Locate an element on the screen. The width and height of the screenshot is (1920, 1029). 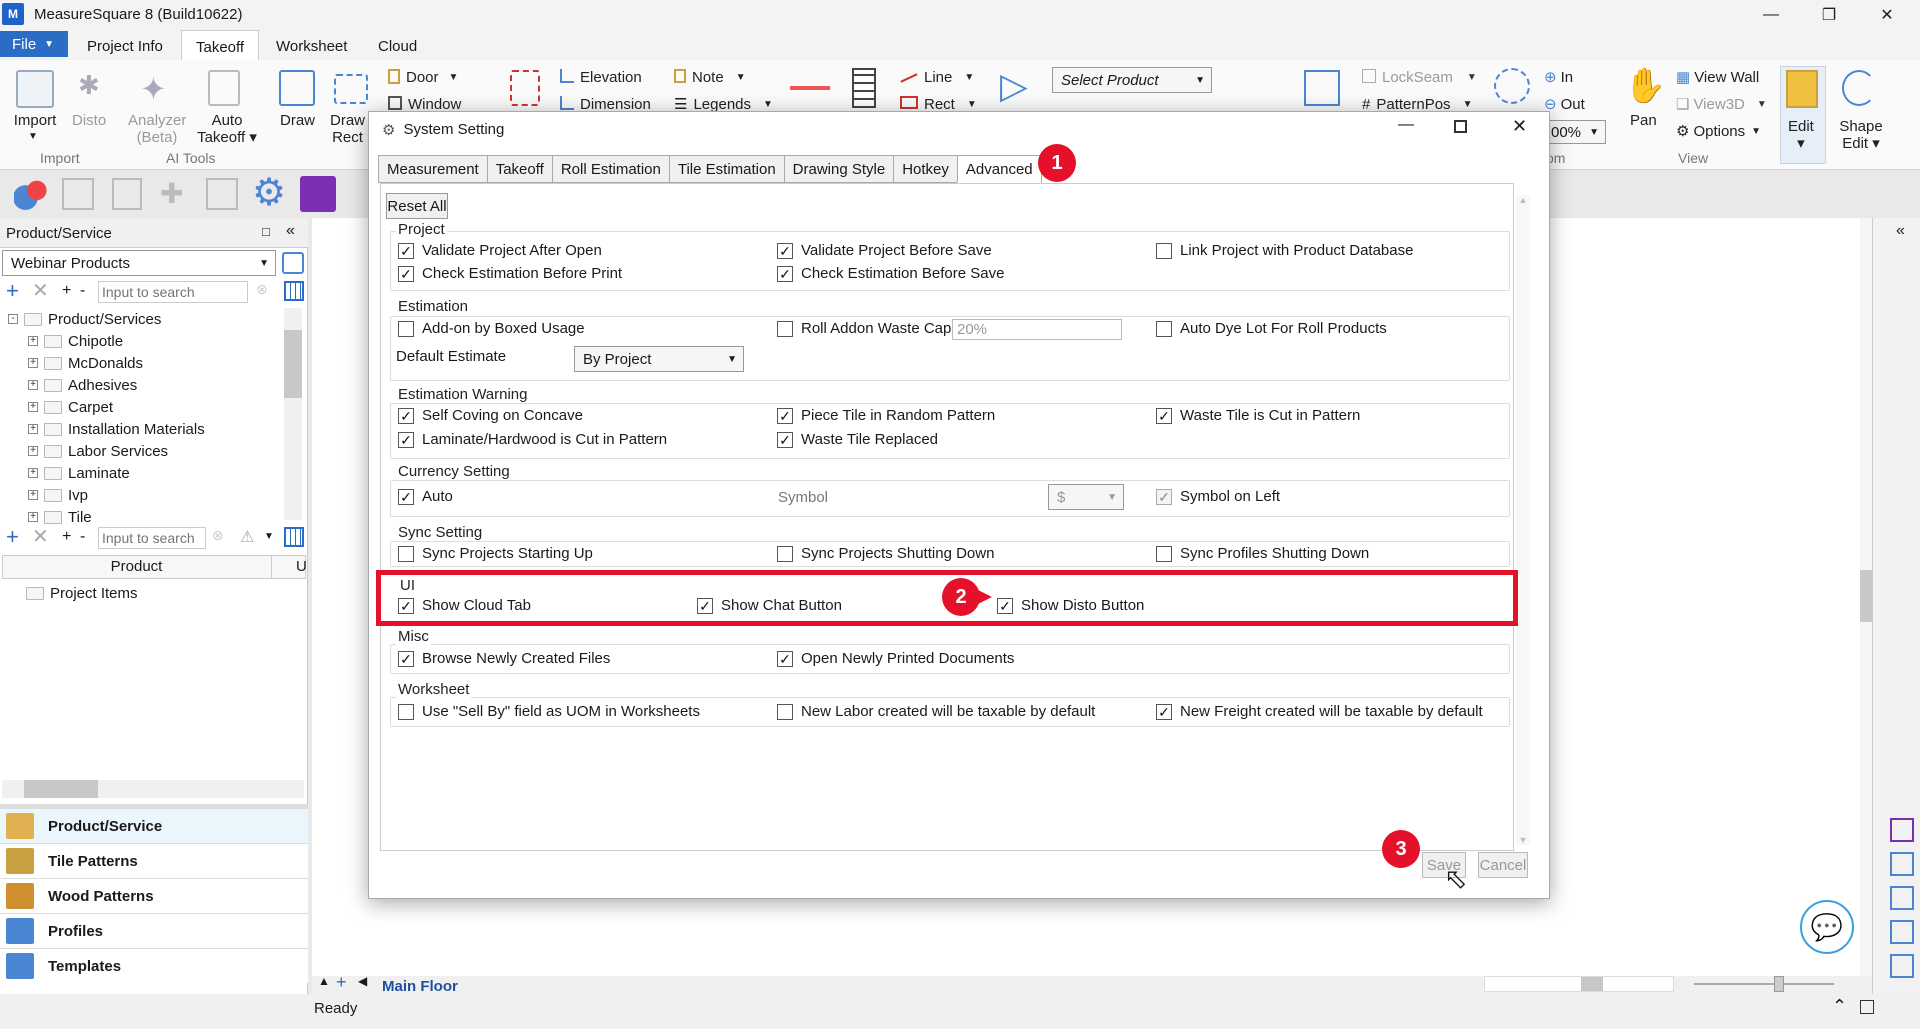
dialog-minimize-icon: — is located at coordinates (1406, 125).